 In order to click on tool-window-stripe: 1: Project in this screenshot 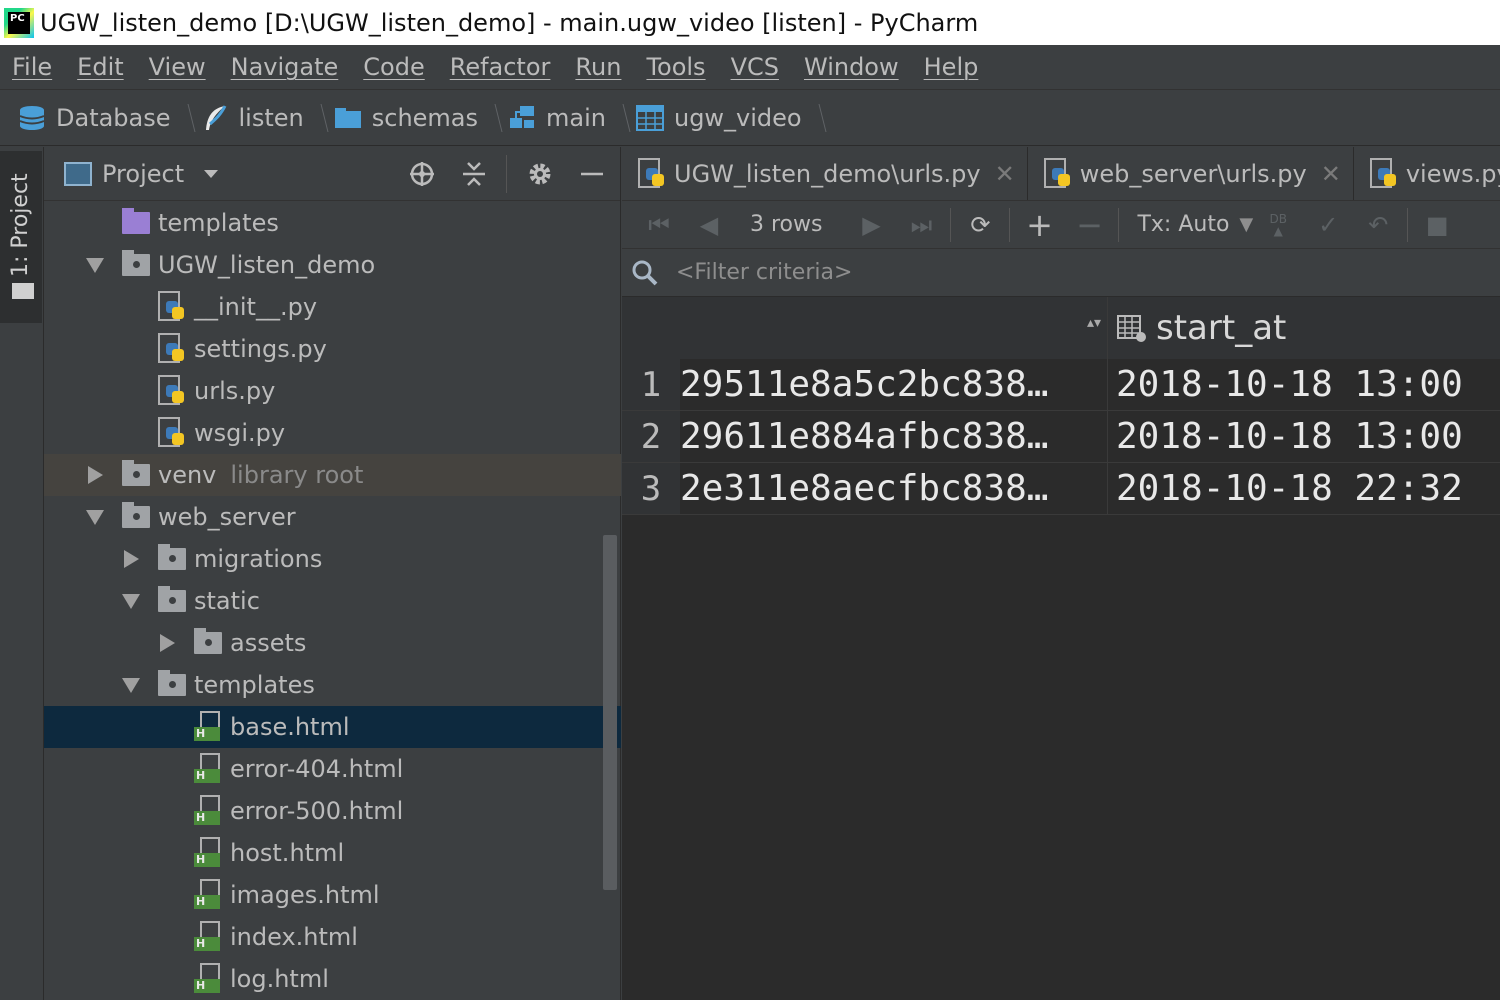, I will do `click(22, 573)`.